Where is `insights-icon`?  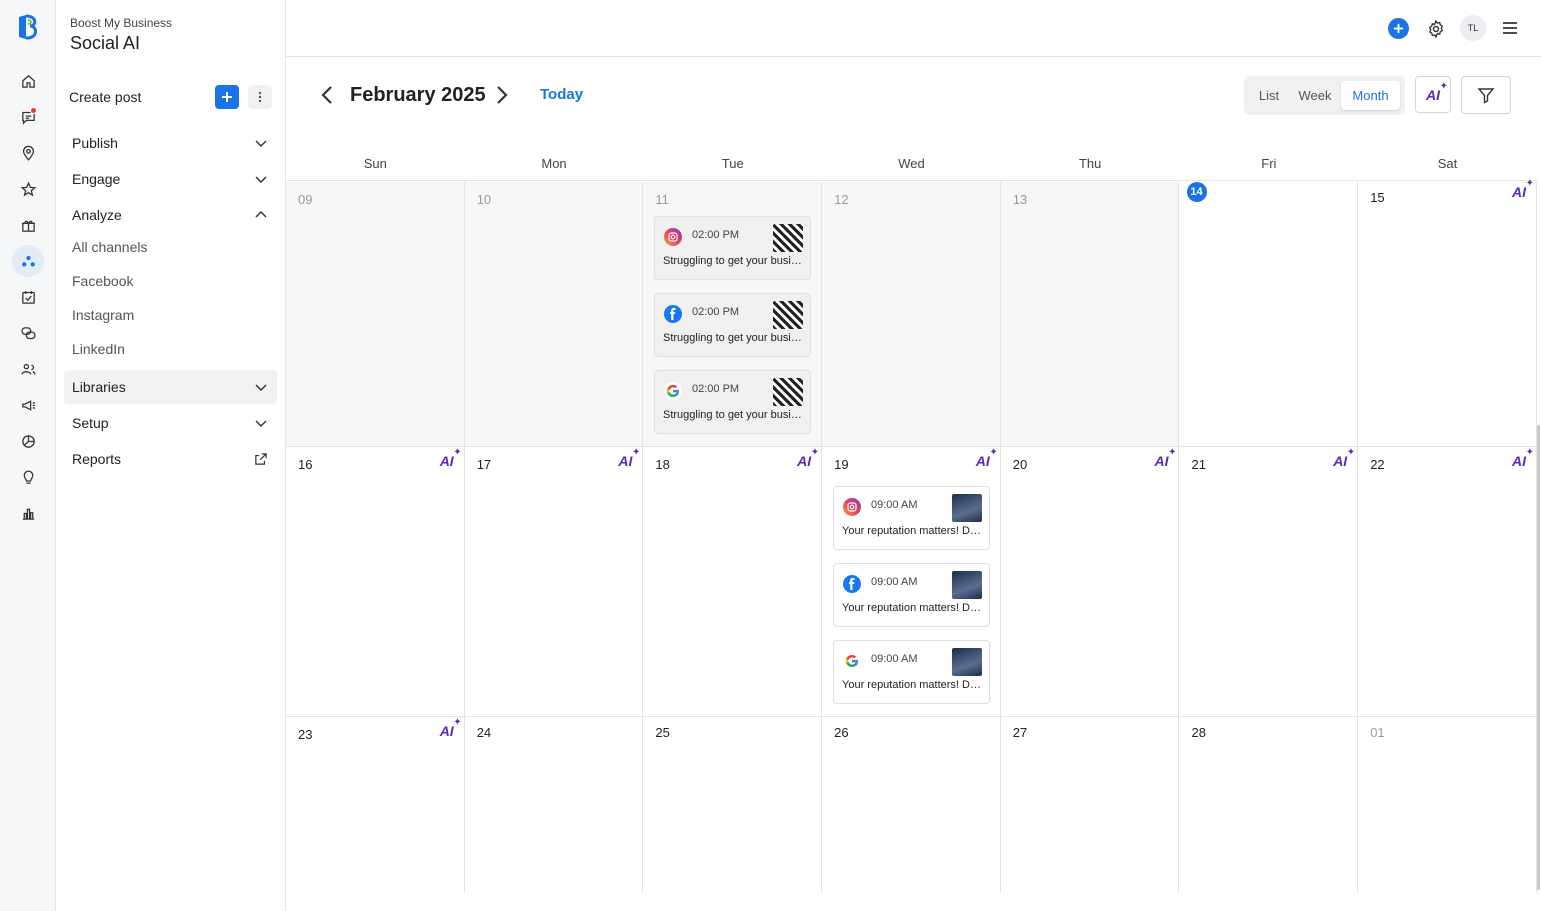 insights-icon is located at coordinates (28, 441).